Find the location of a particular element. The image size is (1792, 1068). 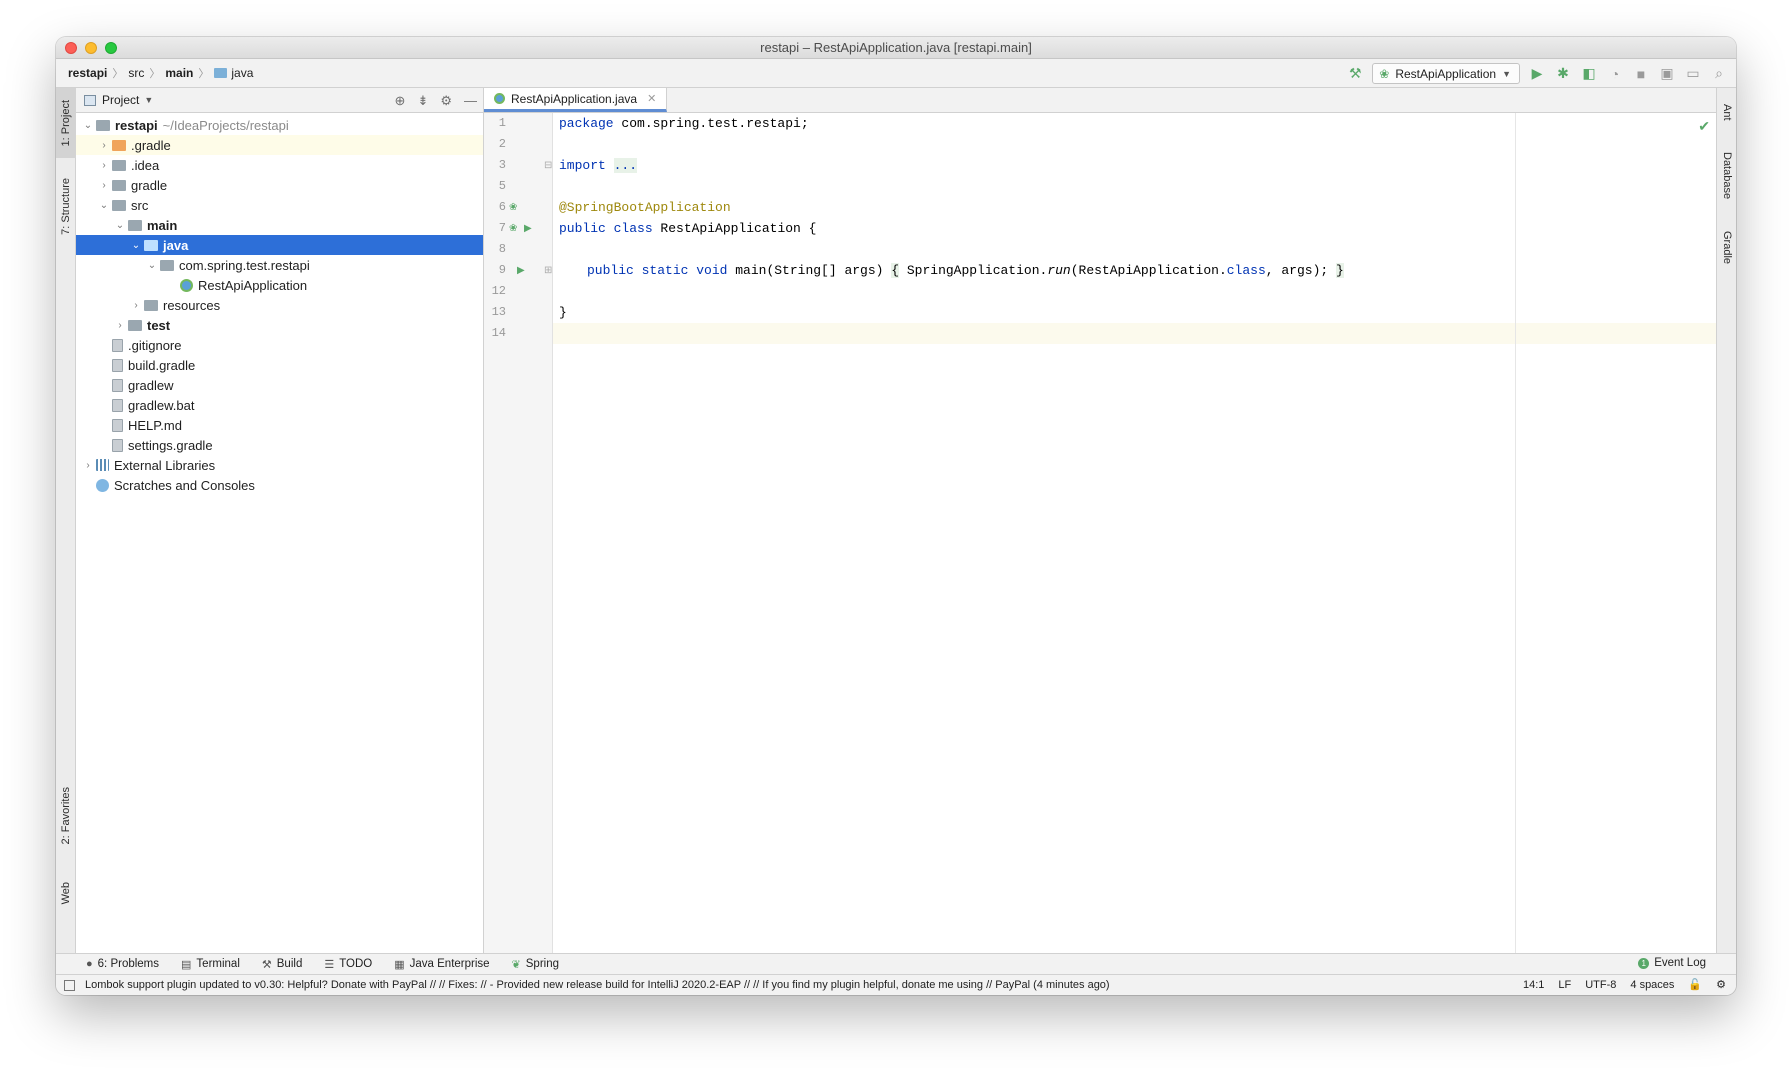

tree-item: gradlew is located at coordinates (279, 385).